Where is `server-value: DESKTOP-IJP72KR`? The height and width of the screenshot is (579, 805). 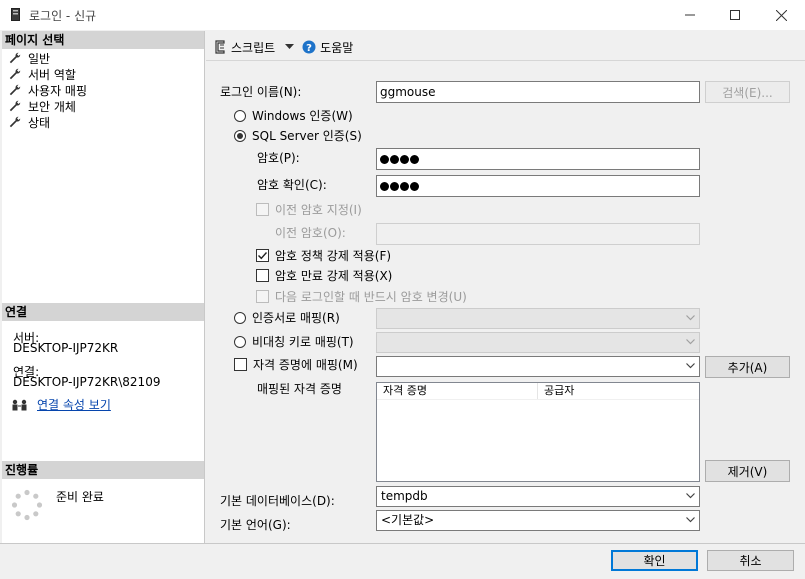 server-value: DESKTOP-IJP72KR is located at coordinates (66, 348).